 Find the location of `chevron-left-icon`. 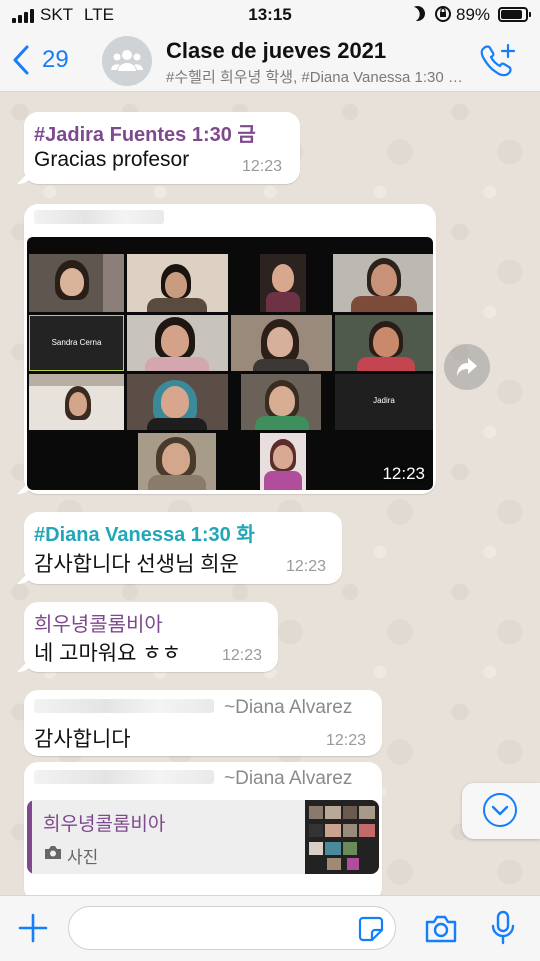

chevron-left-icon is located at coordinates (21, 60).